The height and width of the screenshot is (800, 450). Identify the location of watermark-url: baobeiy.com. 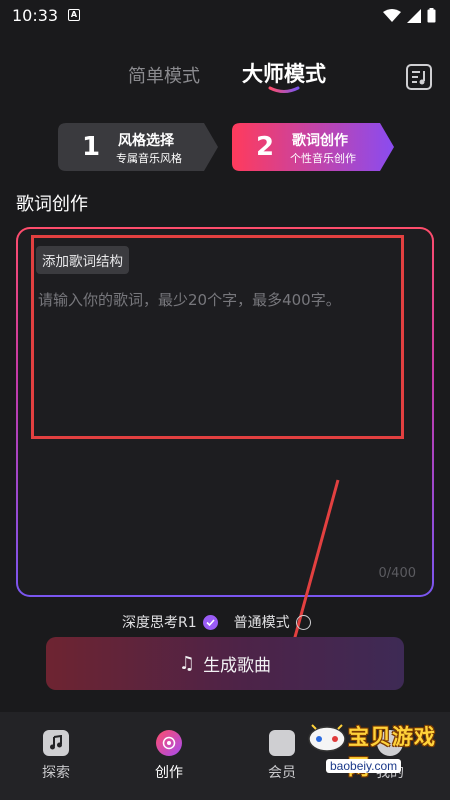
(364, 766).